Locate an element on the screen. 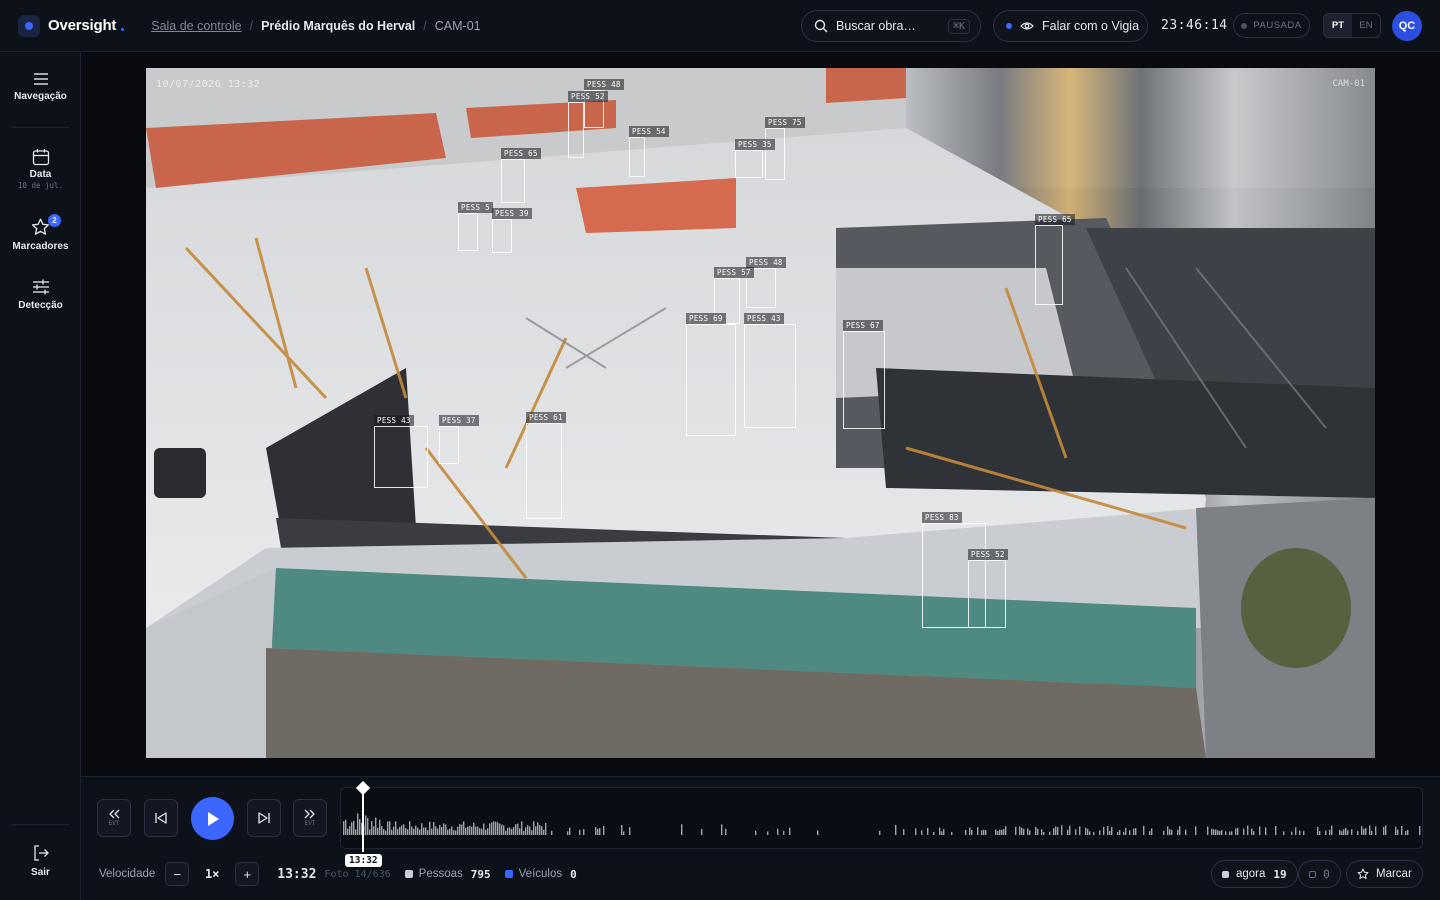 The width and height of the screenshot is (1440, 900). sidebar-item-navigation: Navegação is located at coordinates (40, 87).